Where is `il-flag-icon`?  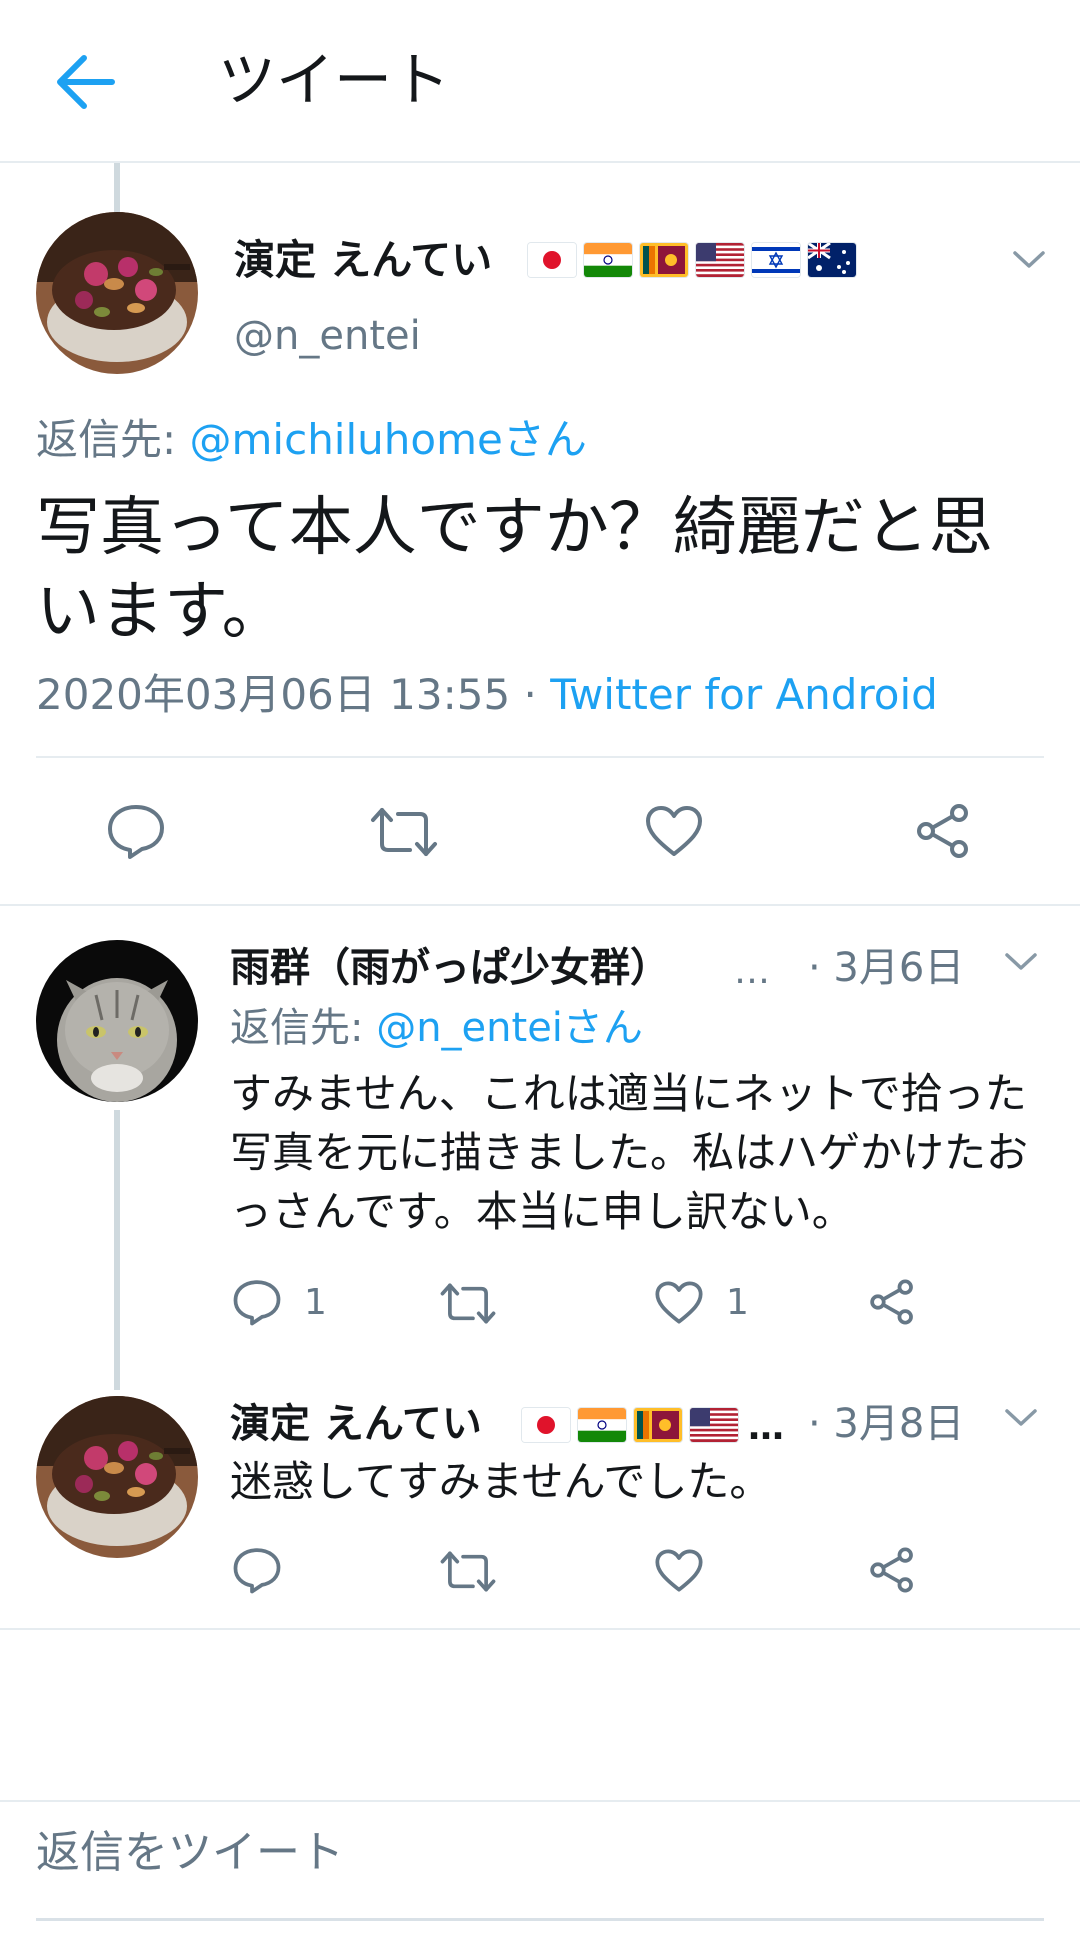
il-flag-icon is located at coordinates (776, 260).